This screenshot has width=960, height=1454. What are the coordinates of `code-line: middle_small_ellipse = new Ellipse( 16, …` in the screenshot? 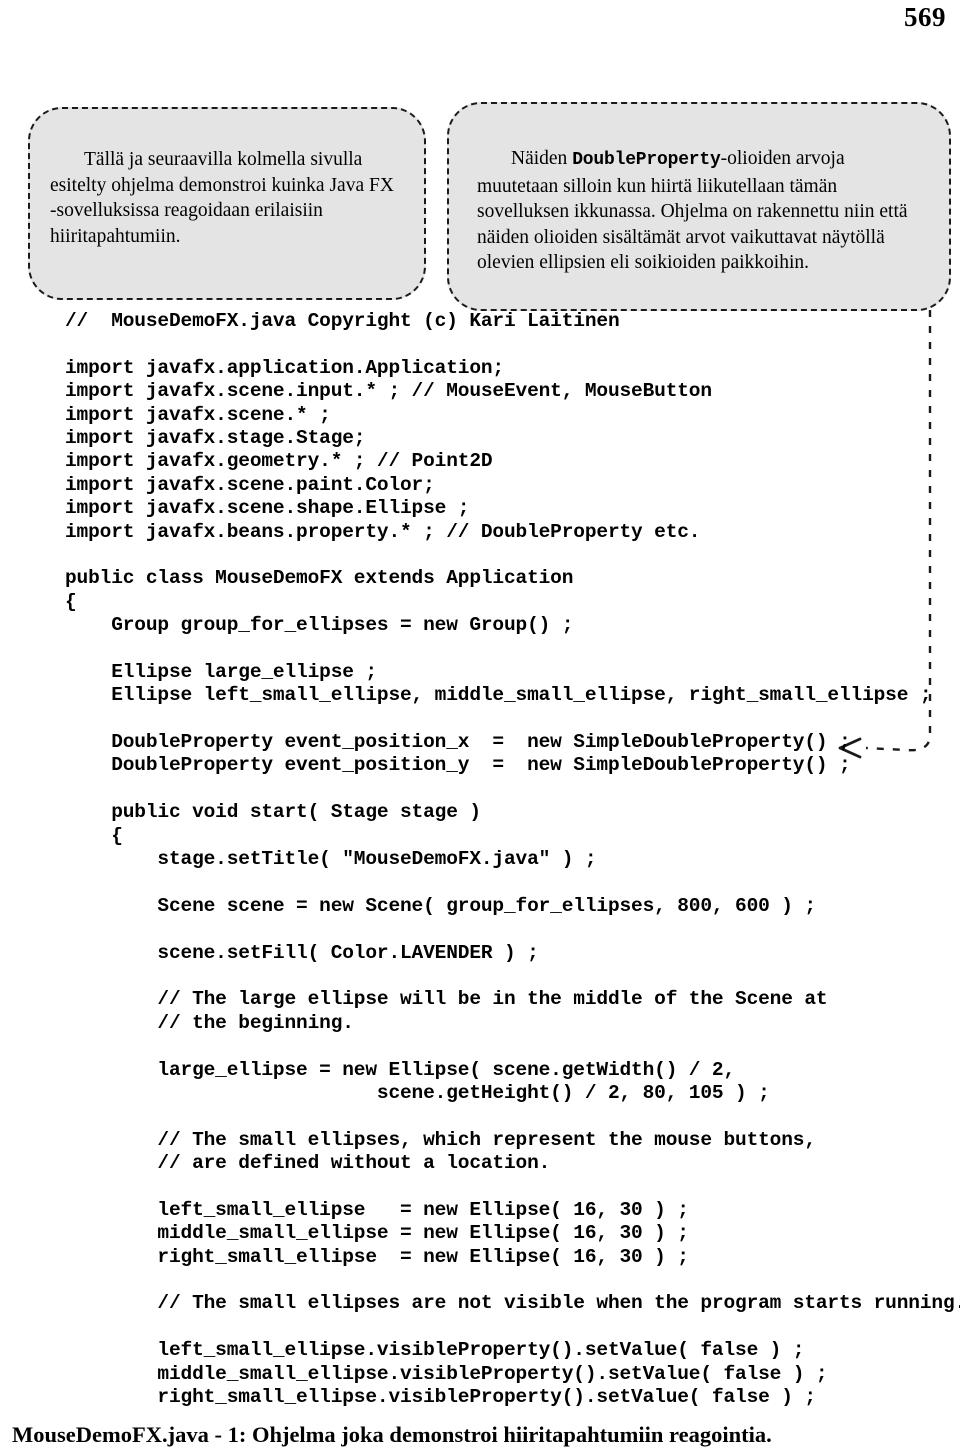 It's located at (377, 1233).